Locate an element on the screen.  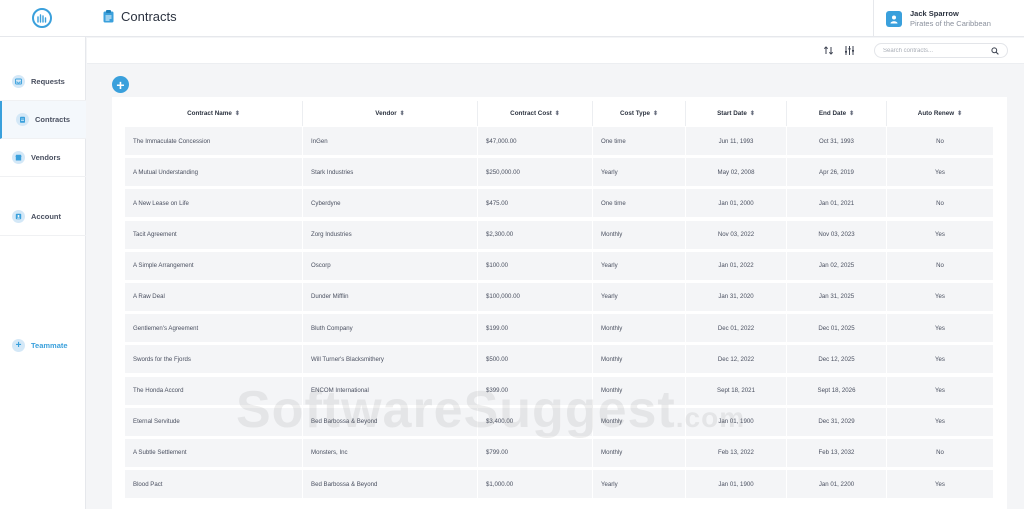
cell-vendor: Zorg Industries is located at coordinates (390, 234).